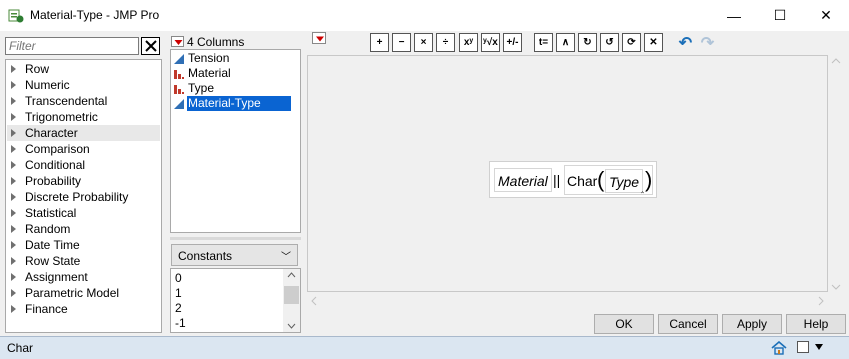 The height and width of the screenshot is (359, 849). Describe the element at coordinates (445, 42) in the screenshot. I see `divide-button: ÷` at that location.